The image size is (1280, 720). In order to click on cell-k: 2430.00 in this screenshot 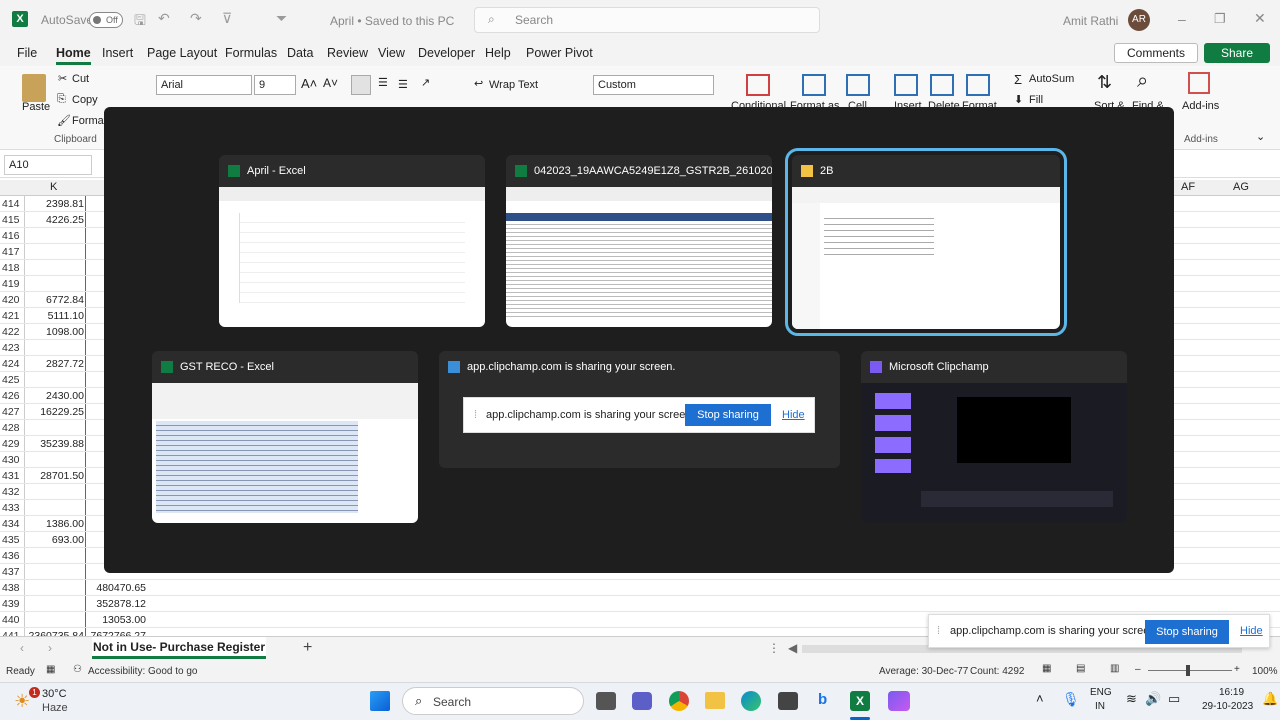, I will do `click(54, 396)`.